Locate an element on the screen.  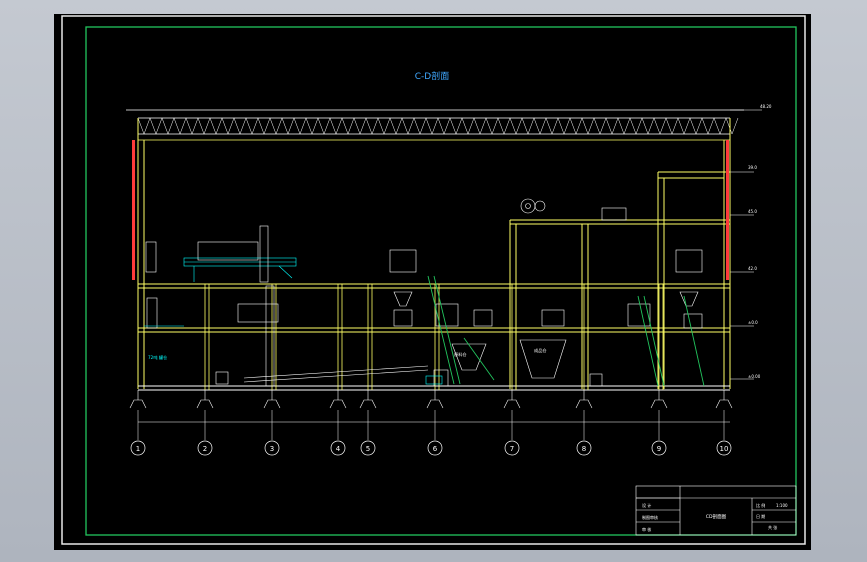
truss-web is located at coordinates (438, 126).